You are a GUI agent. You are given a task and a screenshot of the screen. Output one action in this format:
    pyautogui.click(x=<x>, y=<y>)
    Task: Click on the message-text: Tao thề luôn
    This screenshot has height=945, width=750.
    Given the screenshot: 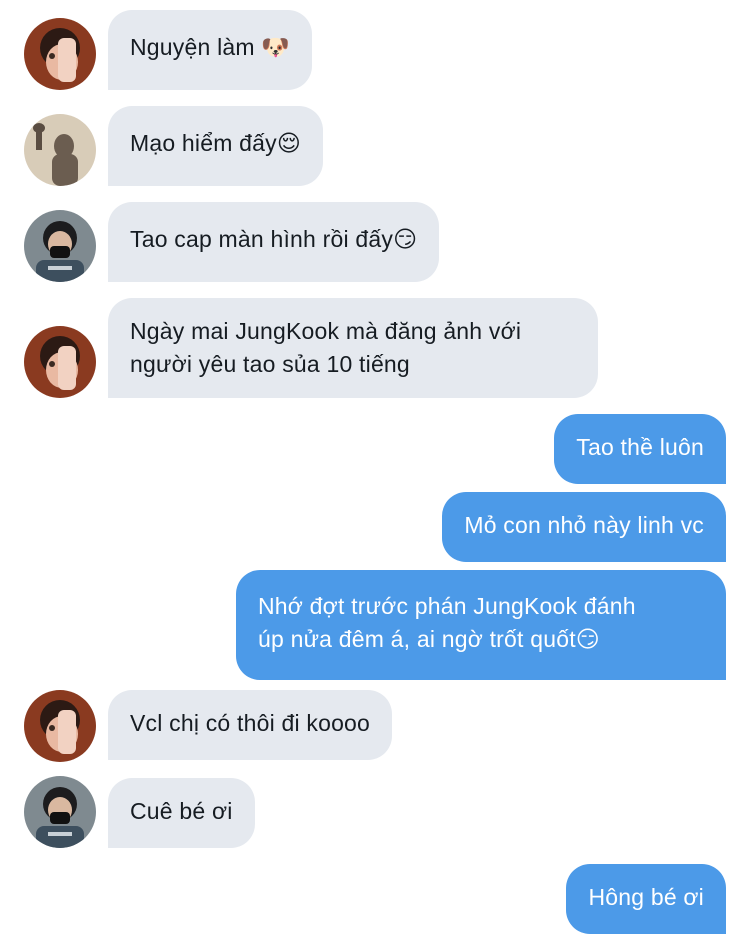 What is the action you would take?
    pyautogui.click(x=640, y=447)
    